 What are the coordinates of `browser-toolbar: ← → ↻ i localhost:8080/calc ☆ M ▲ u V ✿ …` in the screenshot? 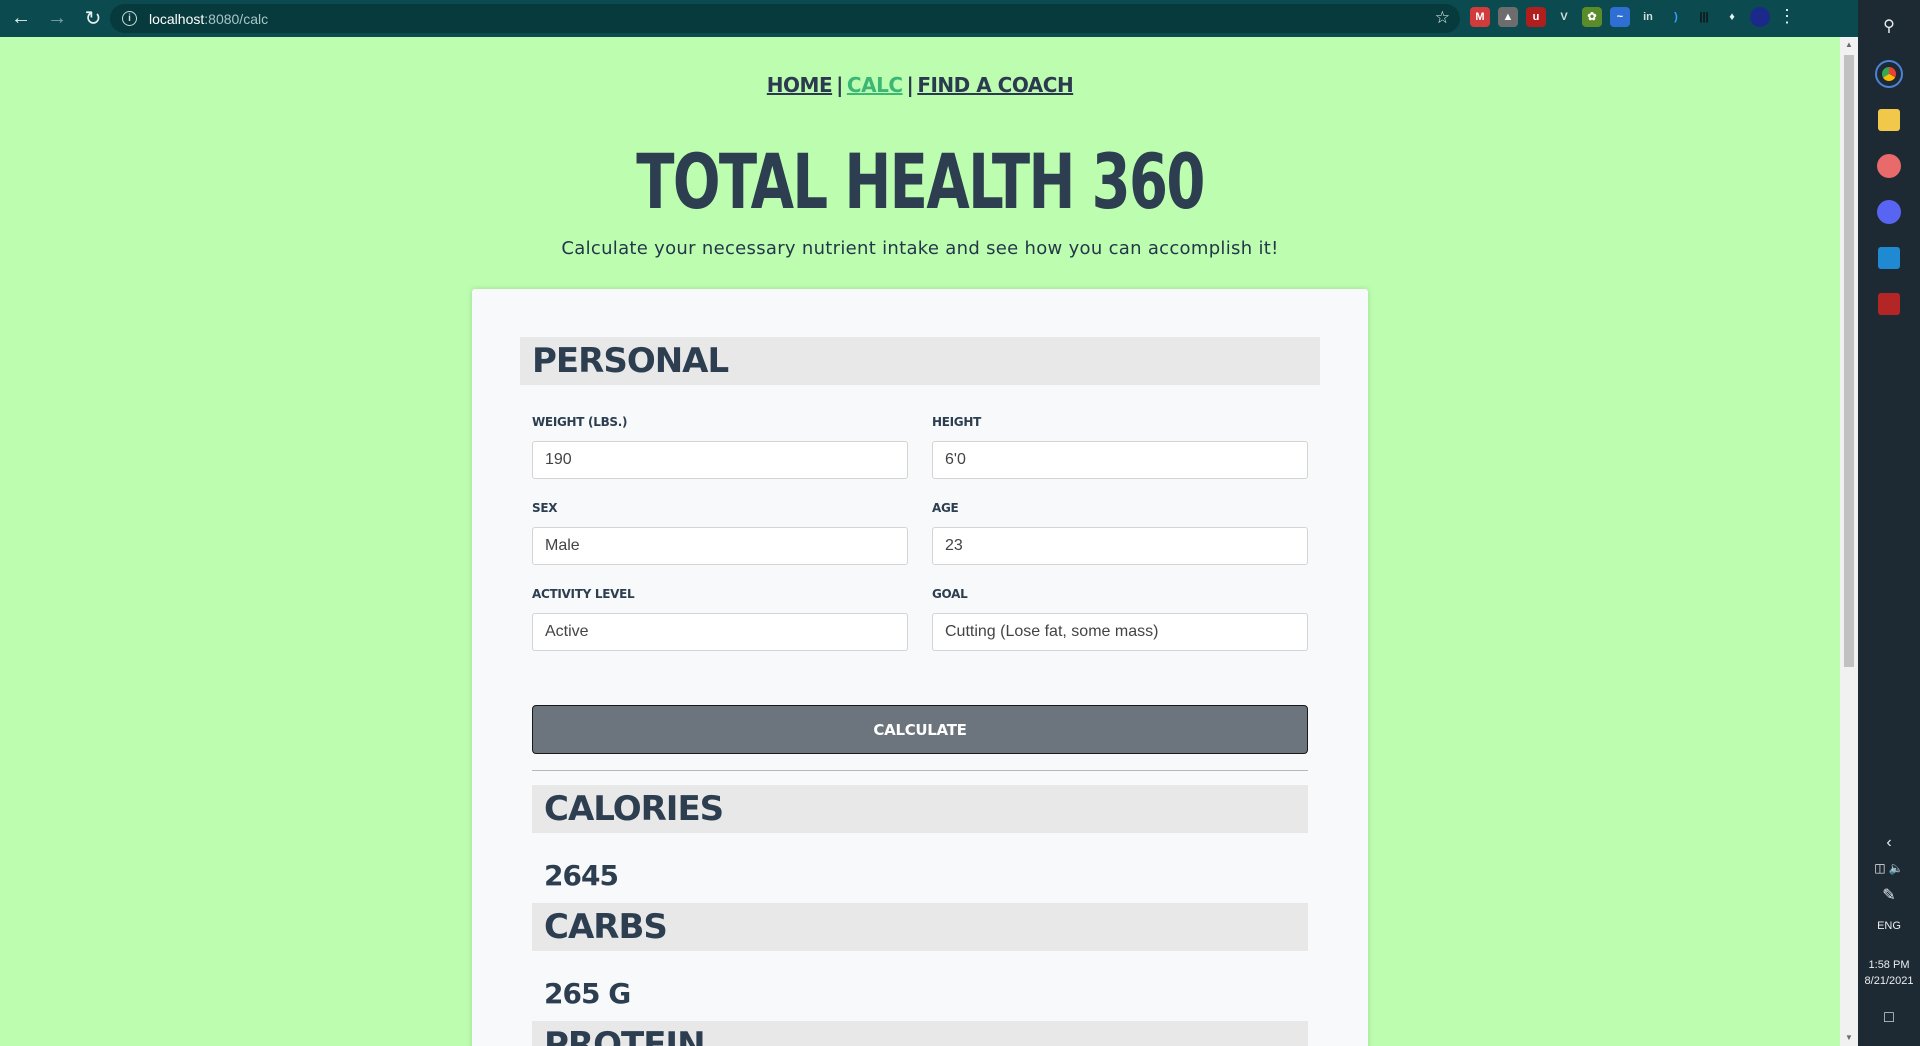 It's located at (929, 18).